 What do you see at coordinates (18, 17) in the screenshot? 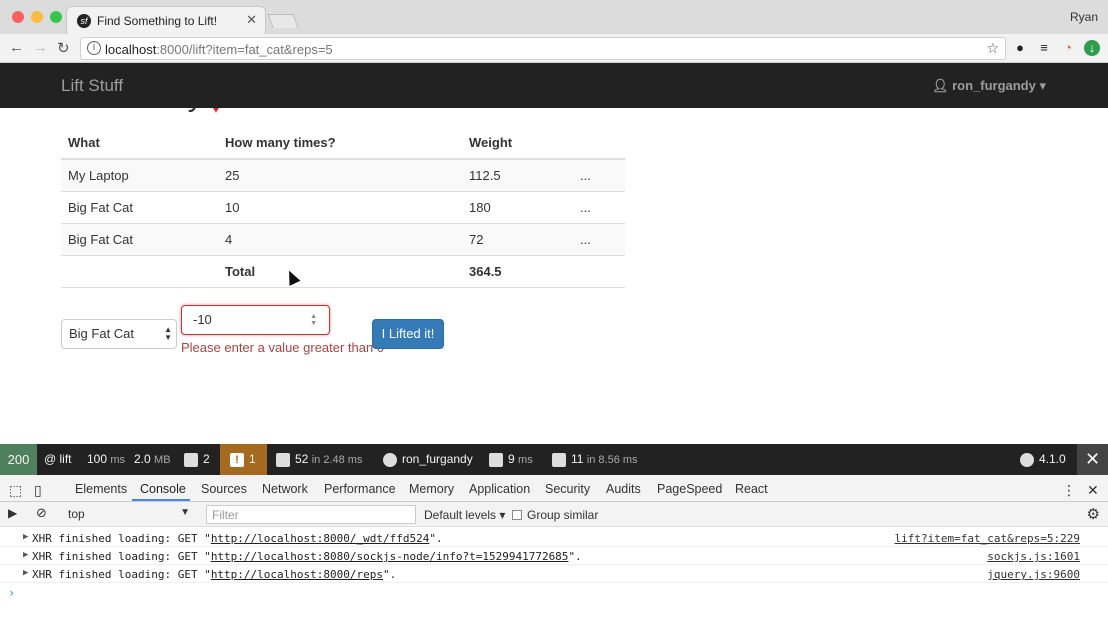
I see `close-window-button` at bounding box center [18, 17].